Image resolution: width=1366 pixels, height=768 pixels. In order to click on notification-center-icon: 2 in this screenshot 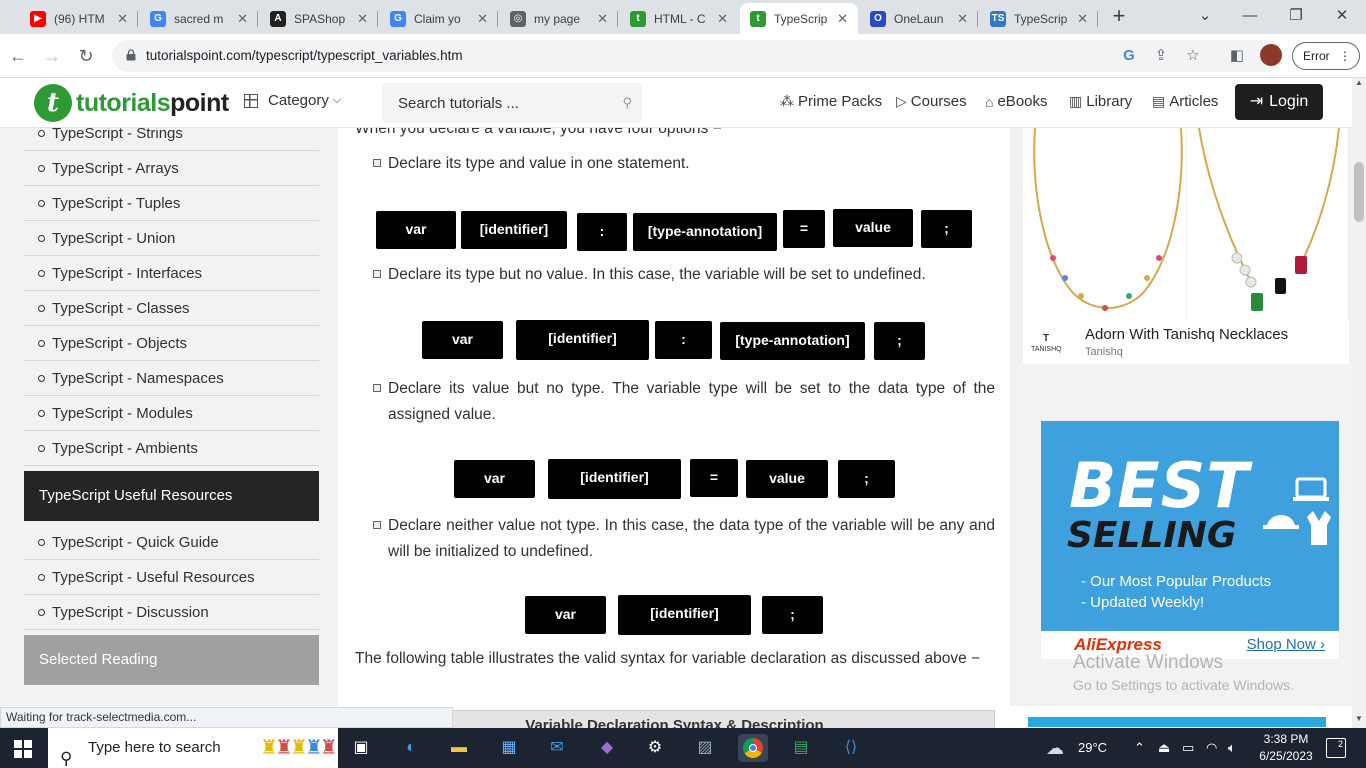, I will do `click(1336, 748)`.